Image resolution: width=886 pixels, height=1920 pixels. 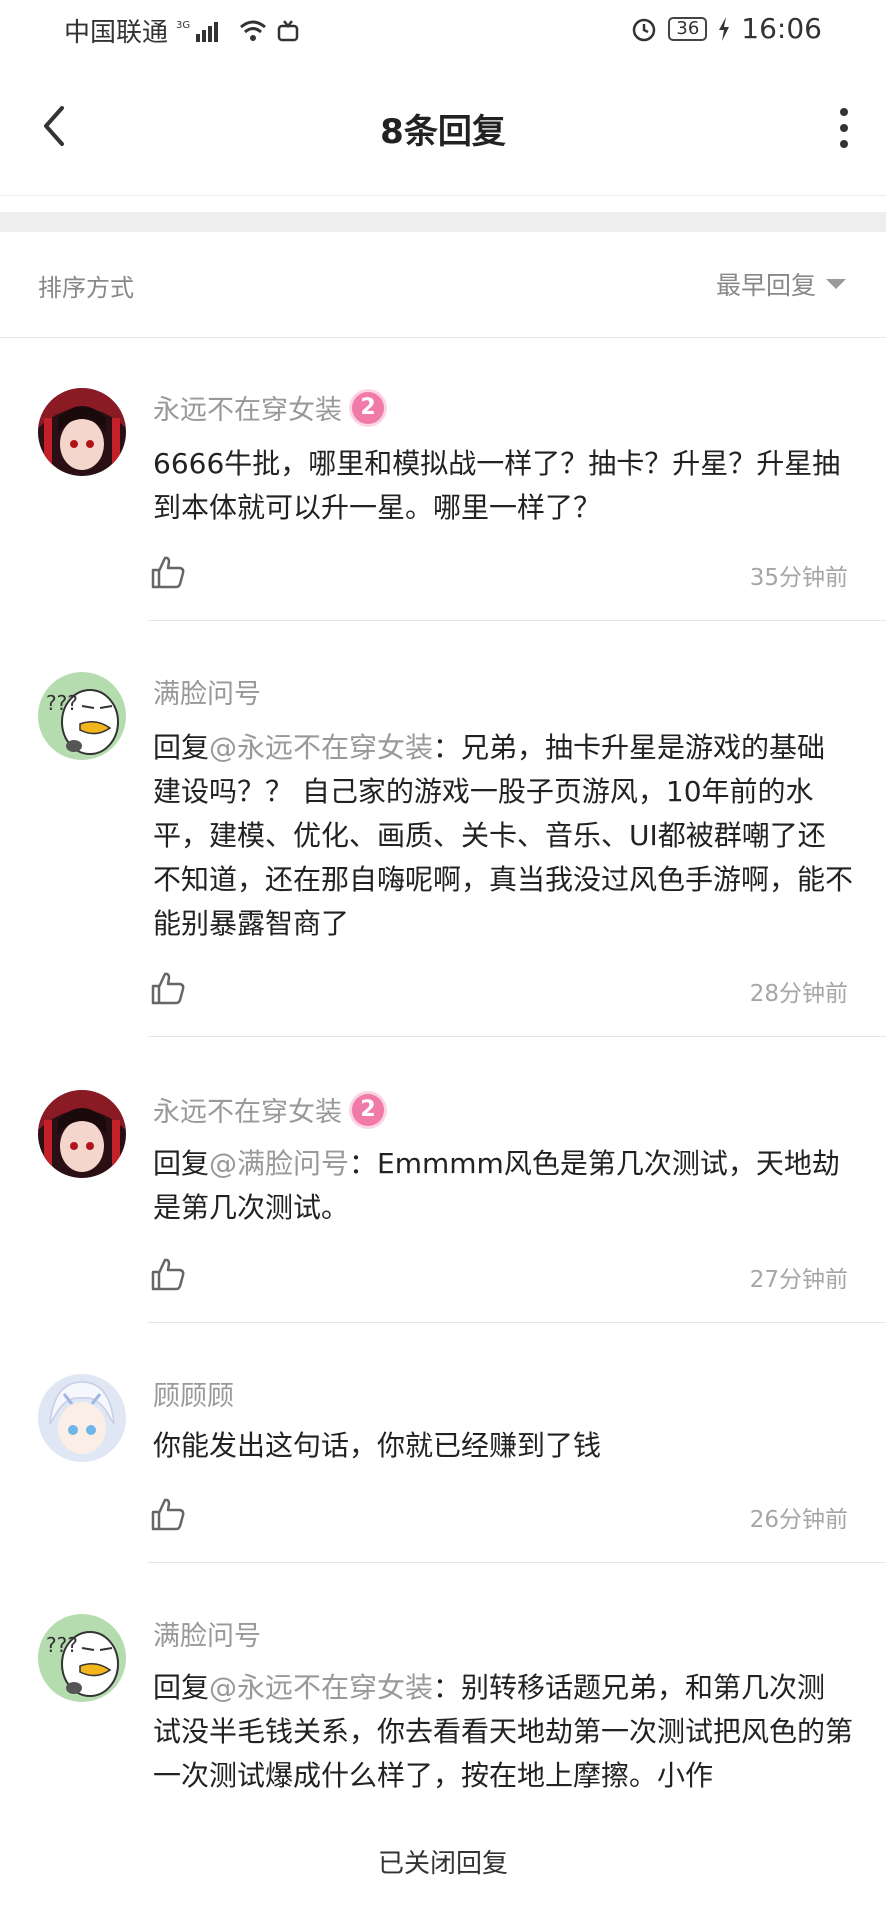 What do you see at coordinates (443, 1864) in the screenshot?
I see `replies-closed-notice: 已关闭回复` at bounding box center [443, 1864].